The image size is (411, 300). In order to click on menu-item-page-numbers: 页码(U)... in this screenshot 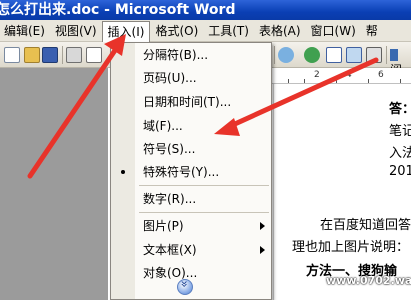, I will do `click(191, 78)`.